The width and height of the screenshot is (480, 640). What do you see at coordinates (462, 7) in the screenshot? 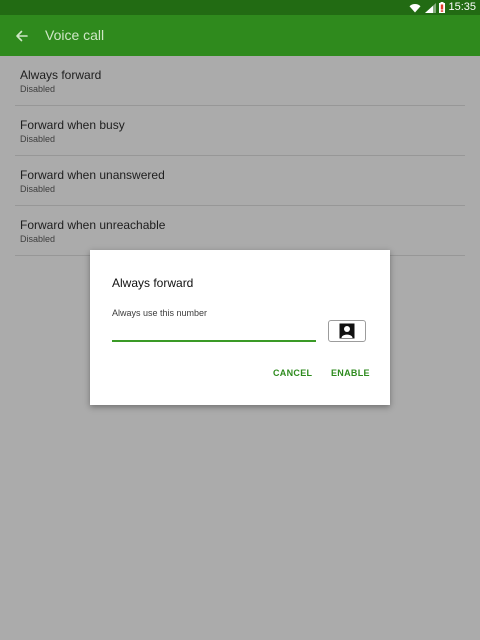
I see `status-clock: 15:35` at bounding box center [462, 7].